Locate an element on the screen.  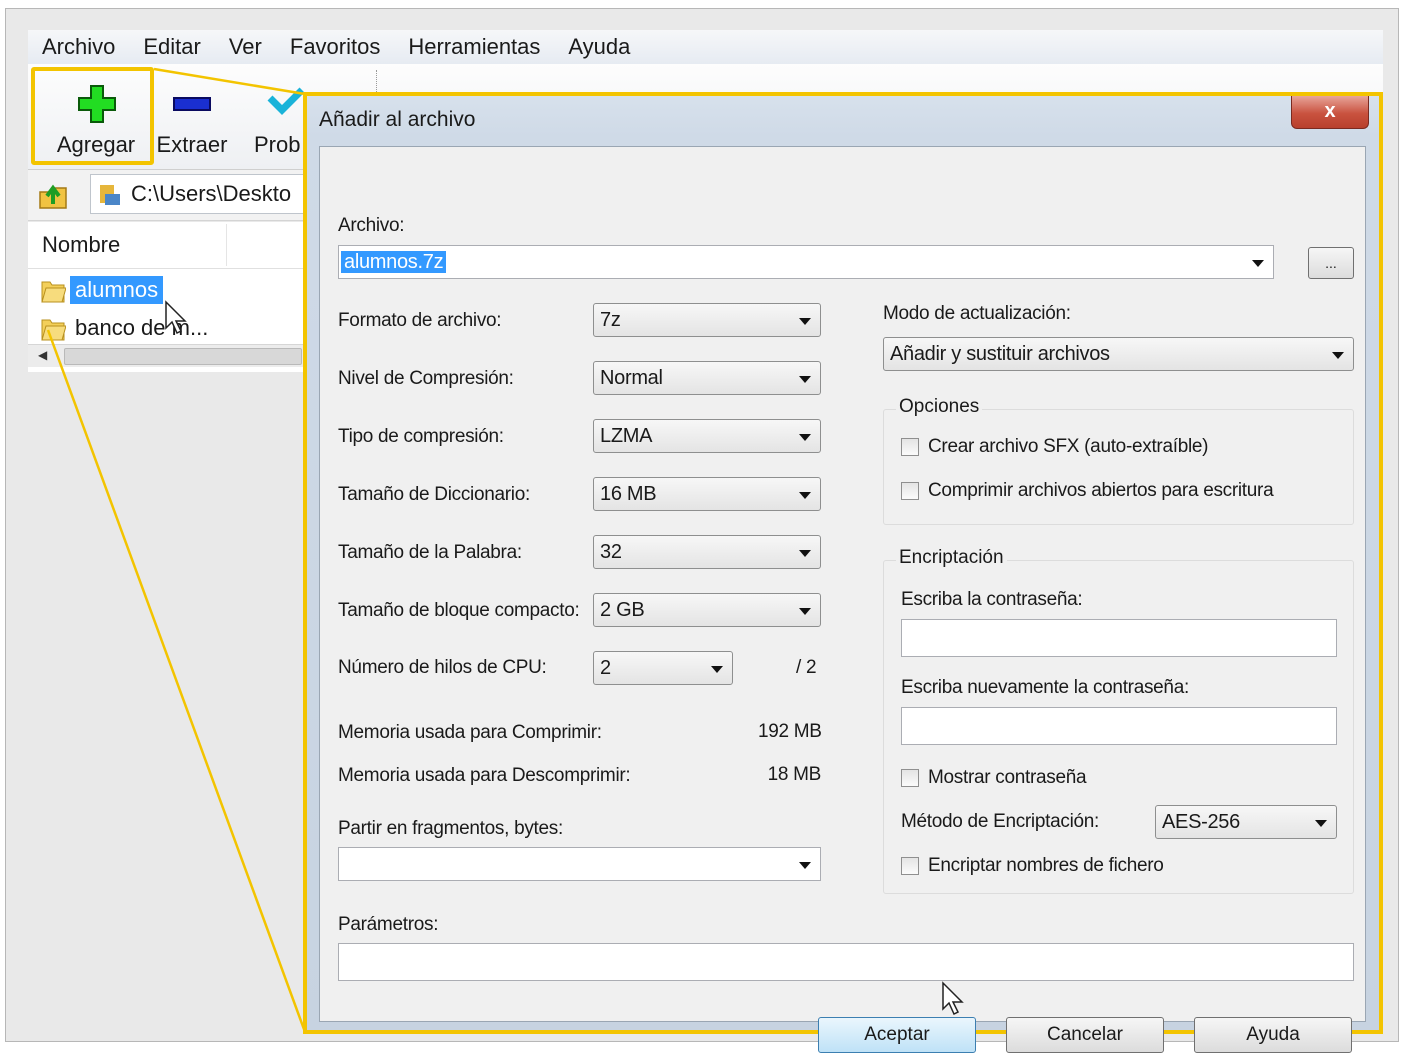
format-value: 7z is located at coordinates (610, 320).